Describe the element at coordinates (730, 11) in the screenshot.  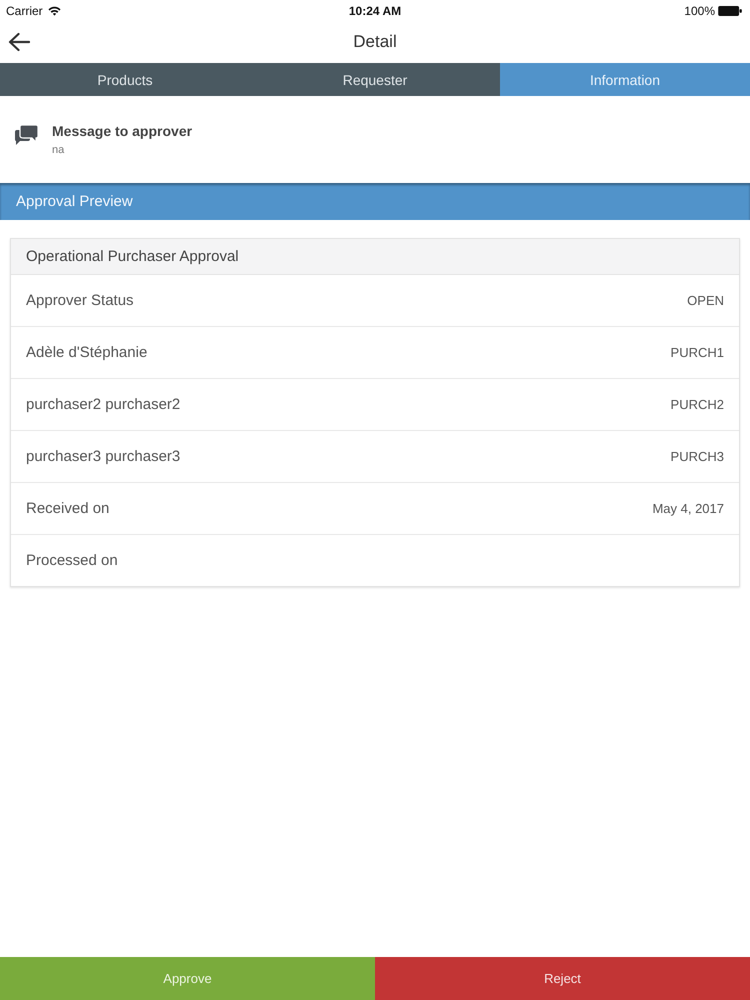
I see `battery-icon` at that location.